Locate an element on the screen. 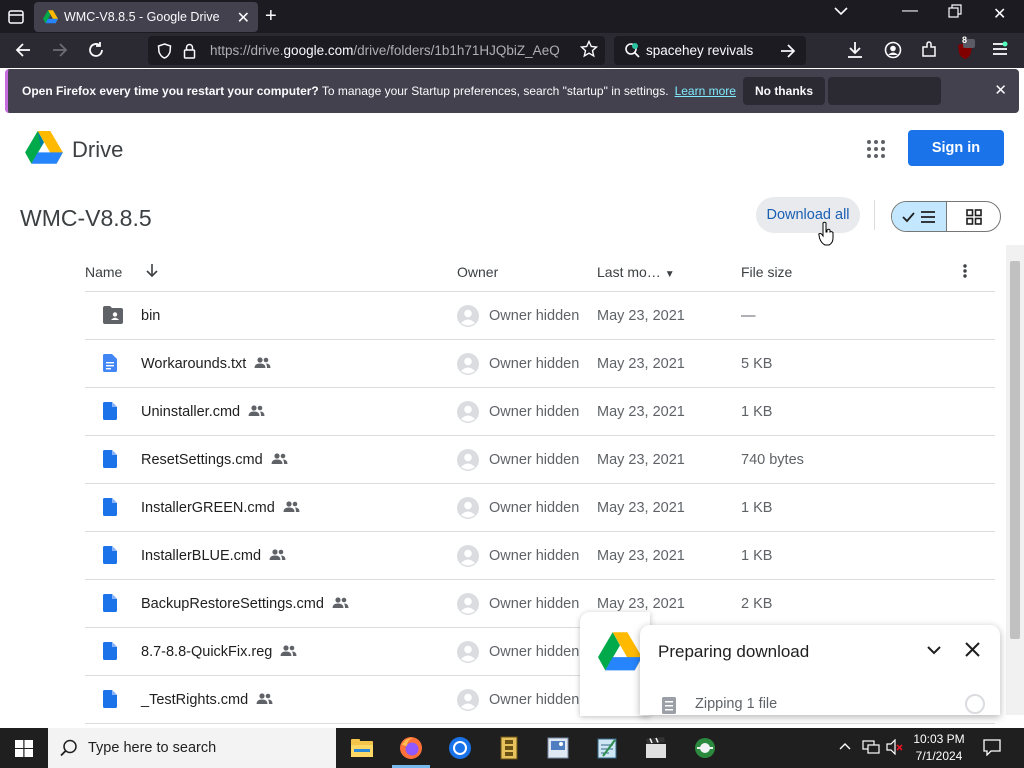 Image resolution: width=1024 pixels, height=768 pixels. clock-time: 10:03 PM is located at coordinates (939, 739).